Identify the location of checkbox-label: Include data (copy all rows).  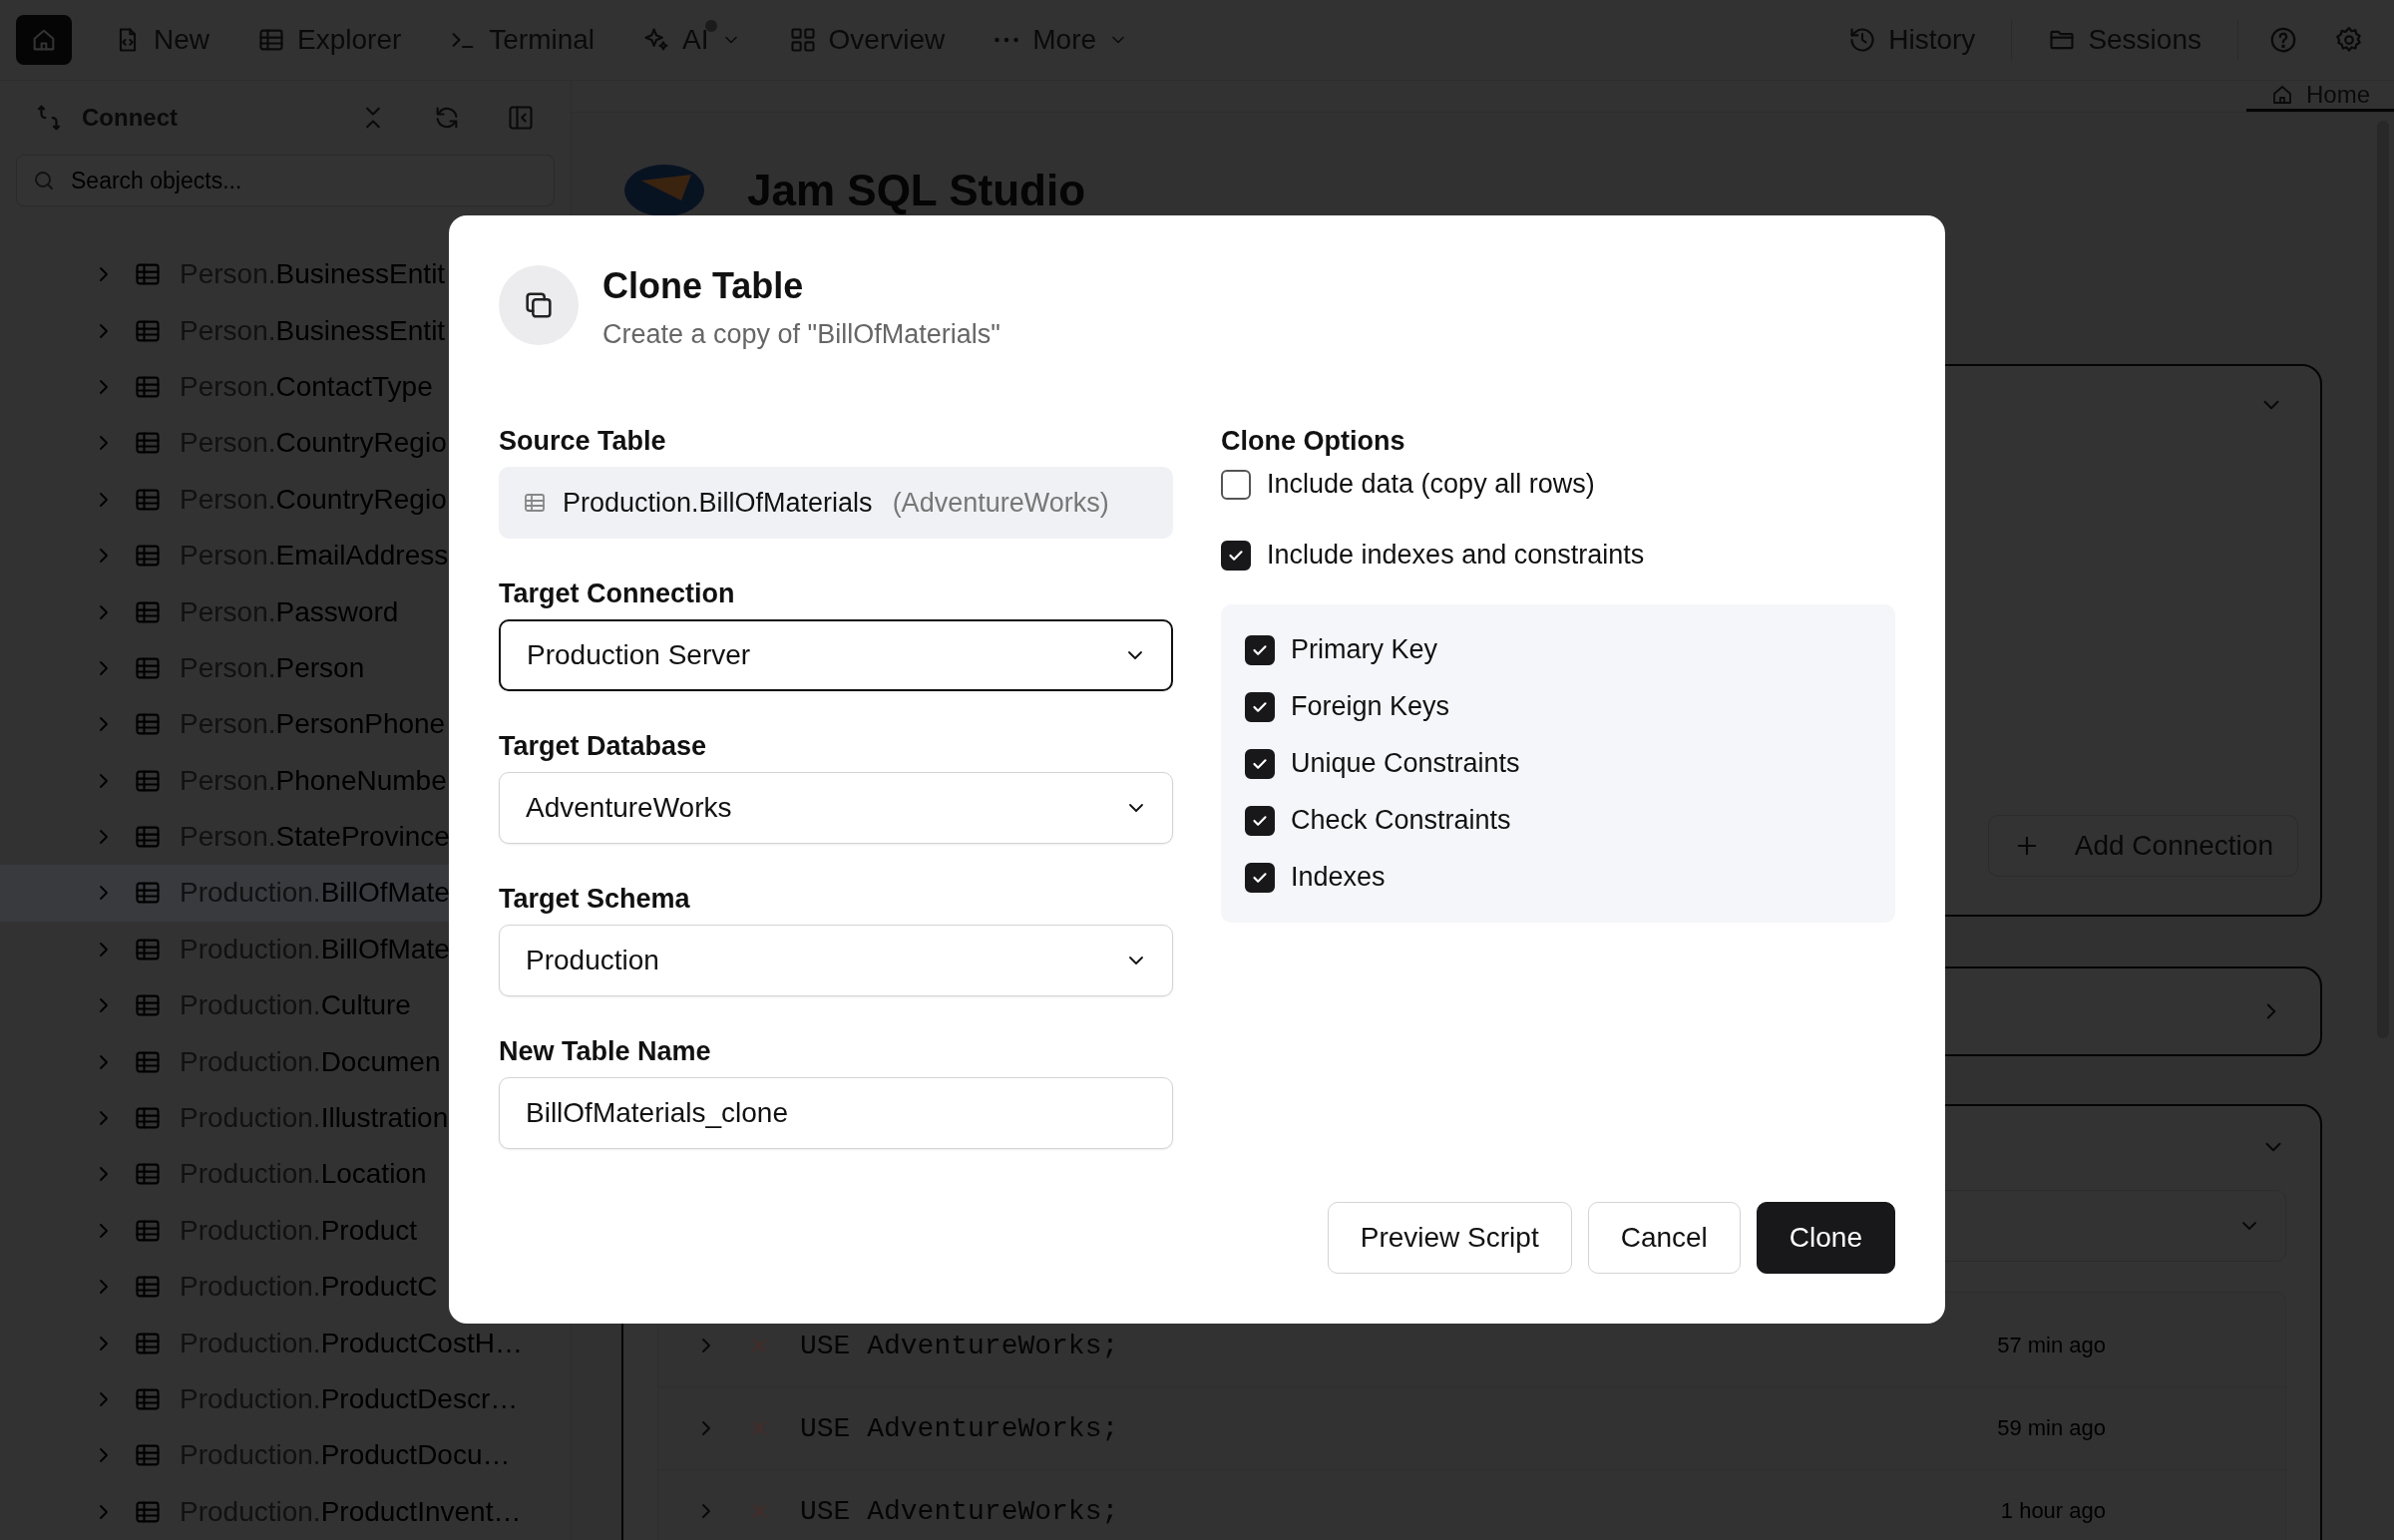
(1431, 484).